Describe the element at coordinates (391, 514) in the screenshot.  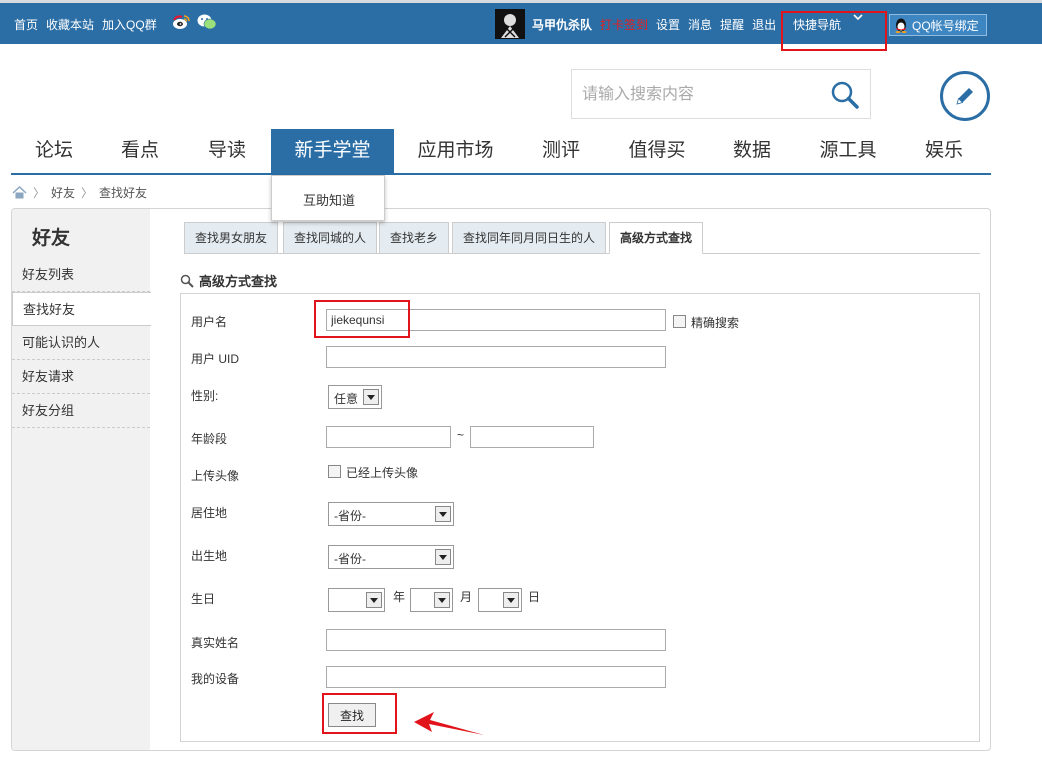
I see `residence-province-select: -省份-` at that location.